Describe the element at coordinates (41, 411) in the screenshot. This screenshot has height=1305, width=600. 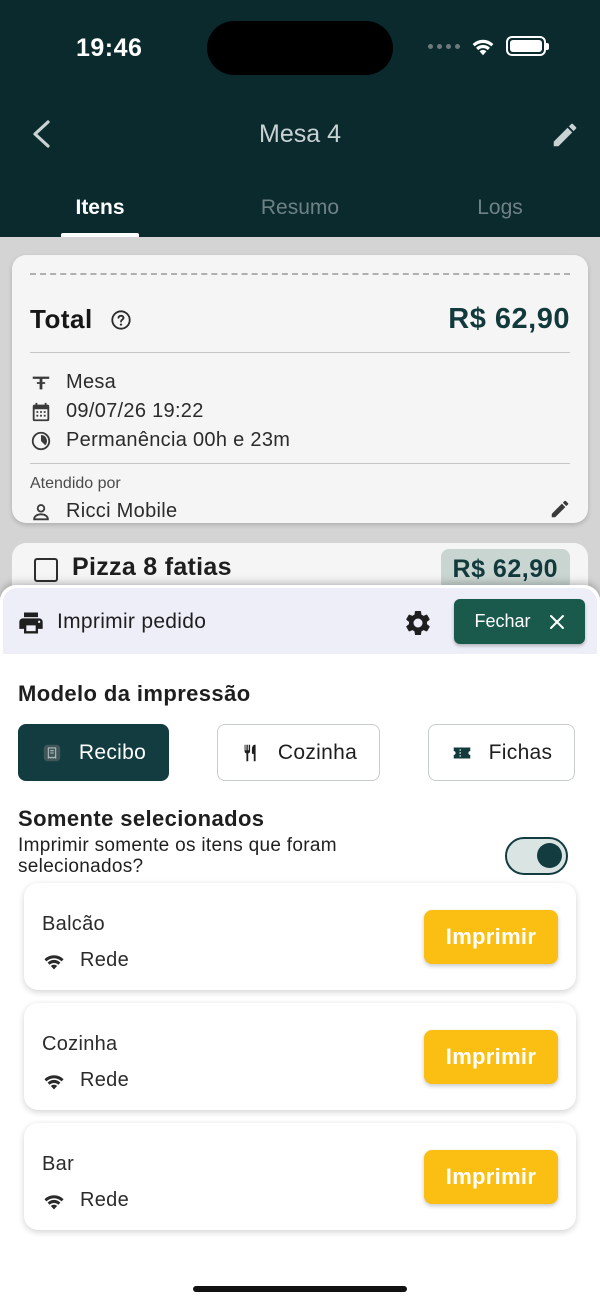
I see `calendar-icon` at that location.